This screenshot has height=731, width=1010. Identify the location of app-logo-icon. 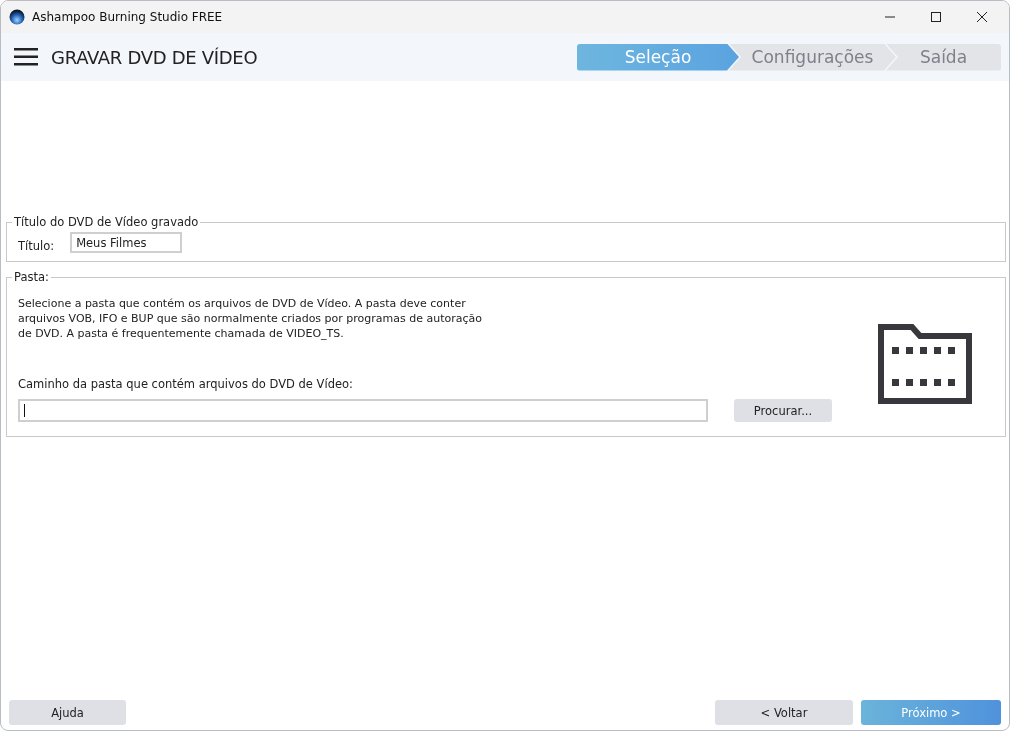
(17, 17).